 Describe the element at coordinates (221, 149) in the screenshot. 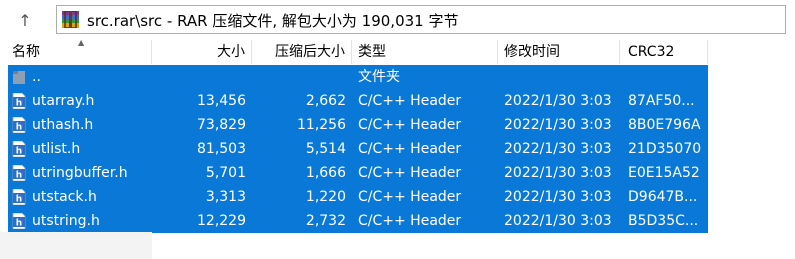

I see `file-size: 81,503` at that location.